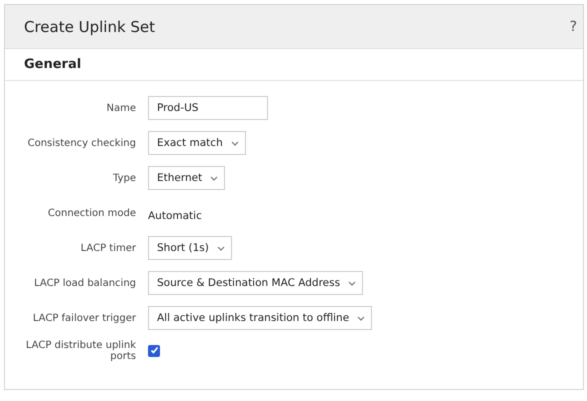  I want to click on window-title: Create Uplink Set, so click(90, 27).